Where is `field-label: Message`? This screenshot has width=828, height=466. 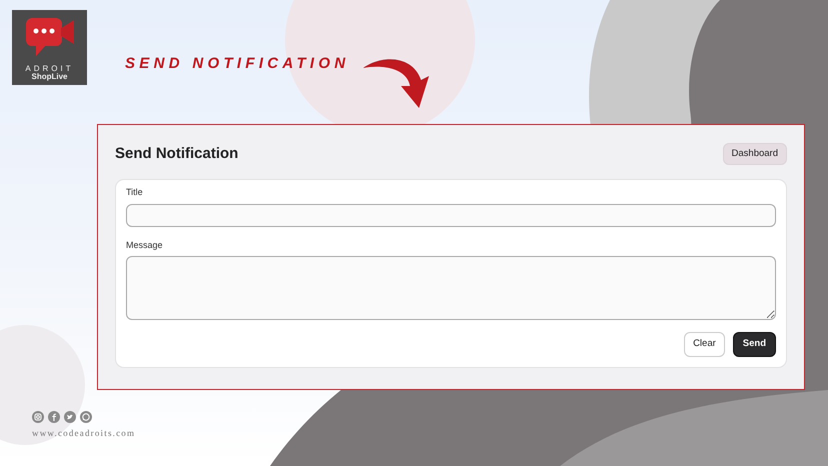
field-label: Message is located at coordinates (145, 245).